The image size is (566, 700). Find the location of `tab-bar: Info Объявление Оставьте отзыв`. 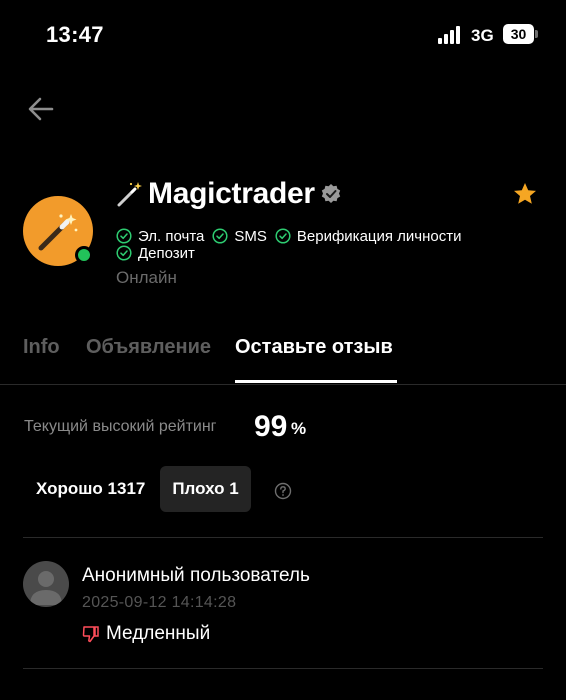

tab-bar: Info Объявление Оставьте отзыв is located at coordinates (283, 357).